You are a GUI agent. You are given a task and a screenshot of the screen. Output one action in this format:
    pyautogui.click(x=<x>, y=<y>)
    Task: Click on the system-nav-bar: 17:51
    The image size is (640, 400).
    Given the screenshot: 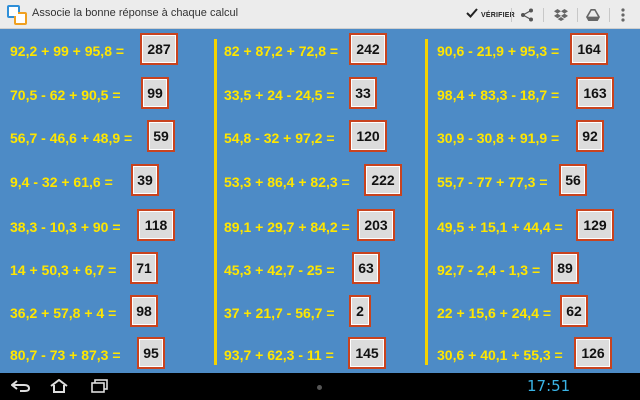 What is the action you would take?
    pyautogui.click(x=320, y=386)
    